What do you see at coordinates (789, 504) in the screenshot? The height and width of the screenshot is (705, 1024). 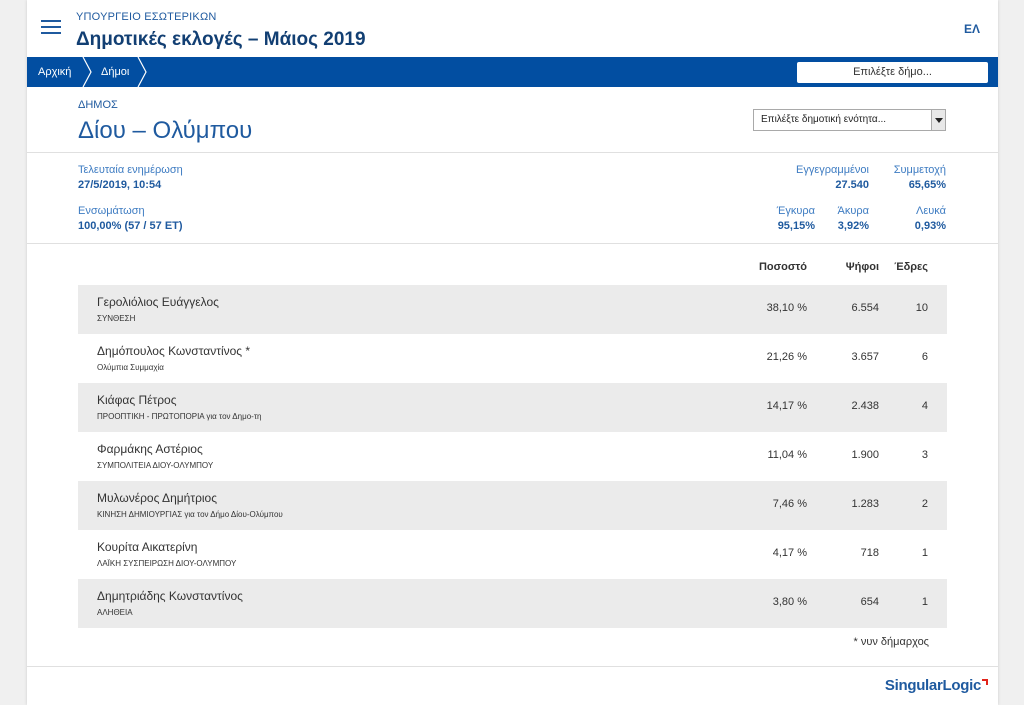 I see `percent-cell: 7,46 %` at bounding box center [789, 504].